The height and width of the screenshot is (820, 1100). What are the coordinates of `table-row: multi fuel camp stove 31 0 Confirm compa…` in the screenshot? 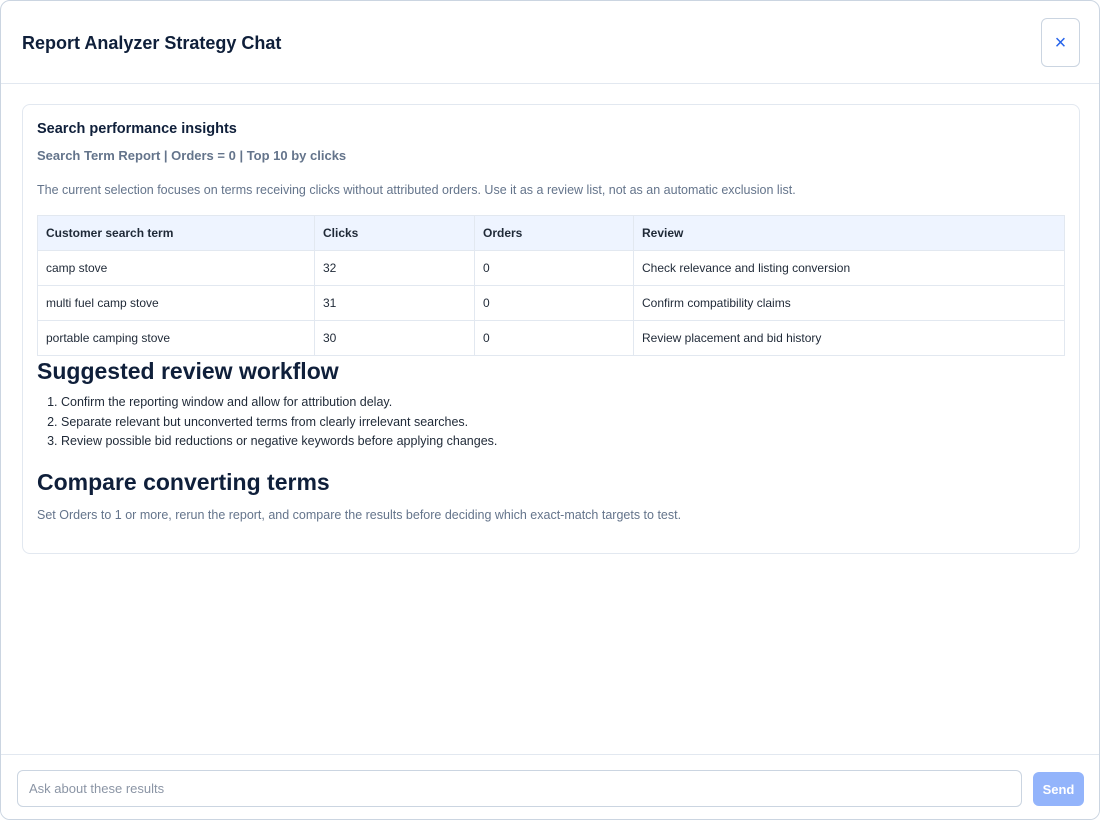 It's located at (551, 303).